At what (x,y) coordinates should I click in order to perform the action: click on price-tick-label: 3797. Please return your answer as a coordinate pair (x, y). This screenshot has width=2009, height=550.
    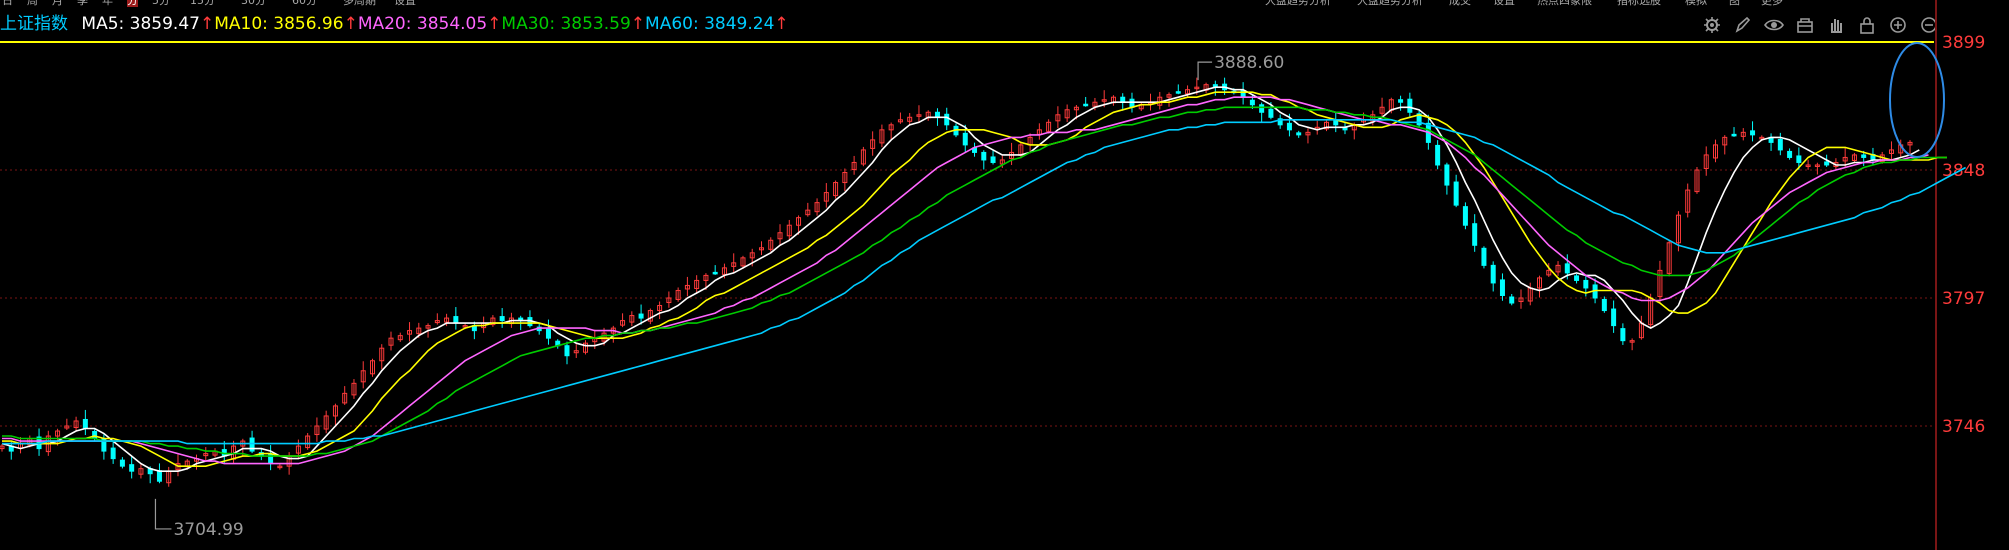
    Looking at the image, I should click on (1963, 299).